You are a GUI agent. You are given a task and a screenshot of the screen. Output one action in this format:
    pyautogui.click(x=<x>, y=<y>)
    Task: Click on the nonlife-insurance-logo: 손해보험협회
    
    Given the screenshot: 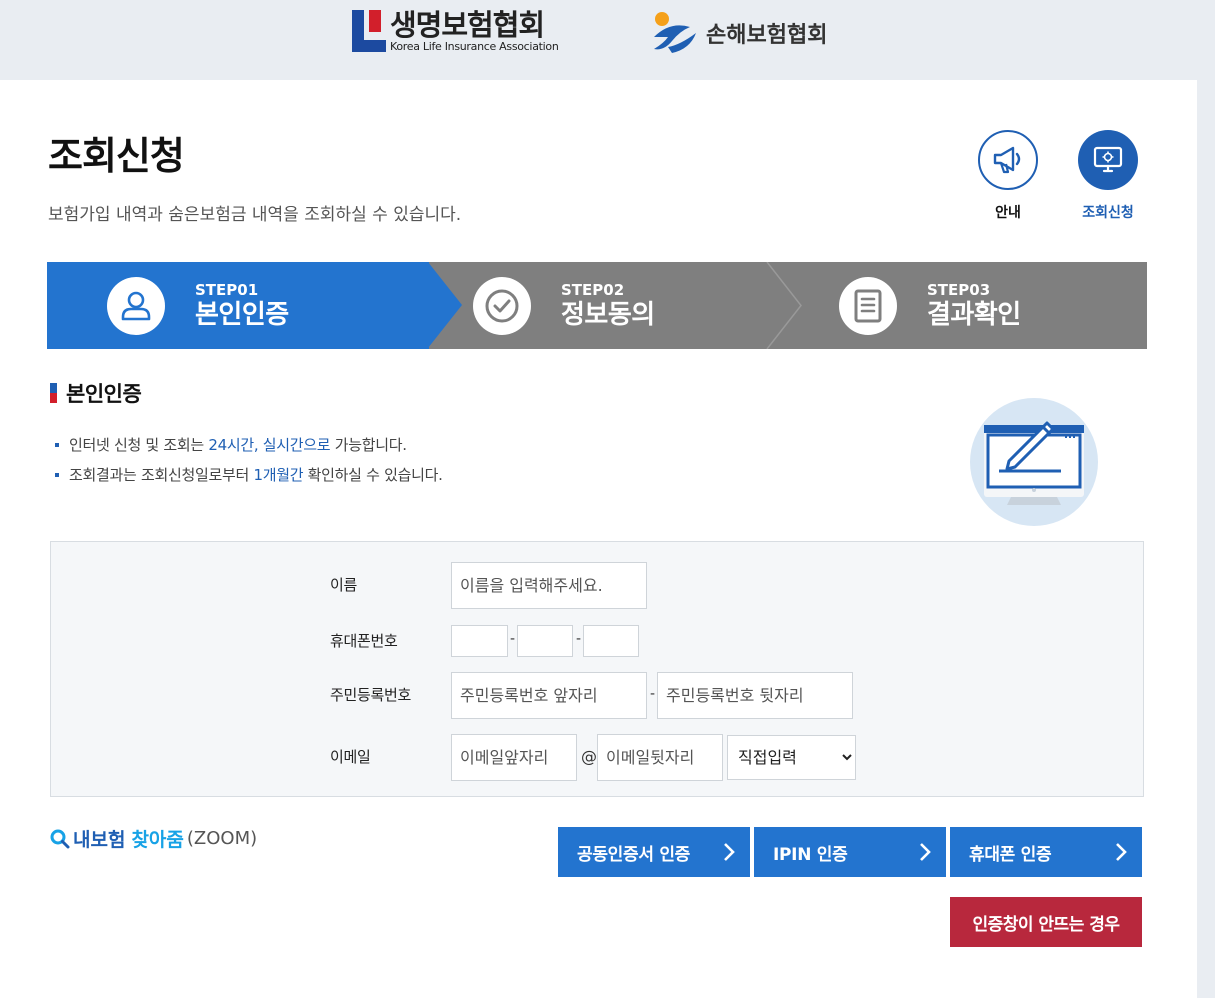 What is the action you would take?
    pyautogui.click(x=738, y=33)
    